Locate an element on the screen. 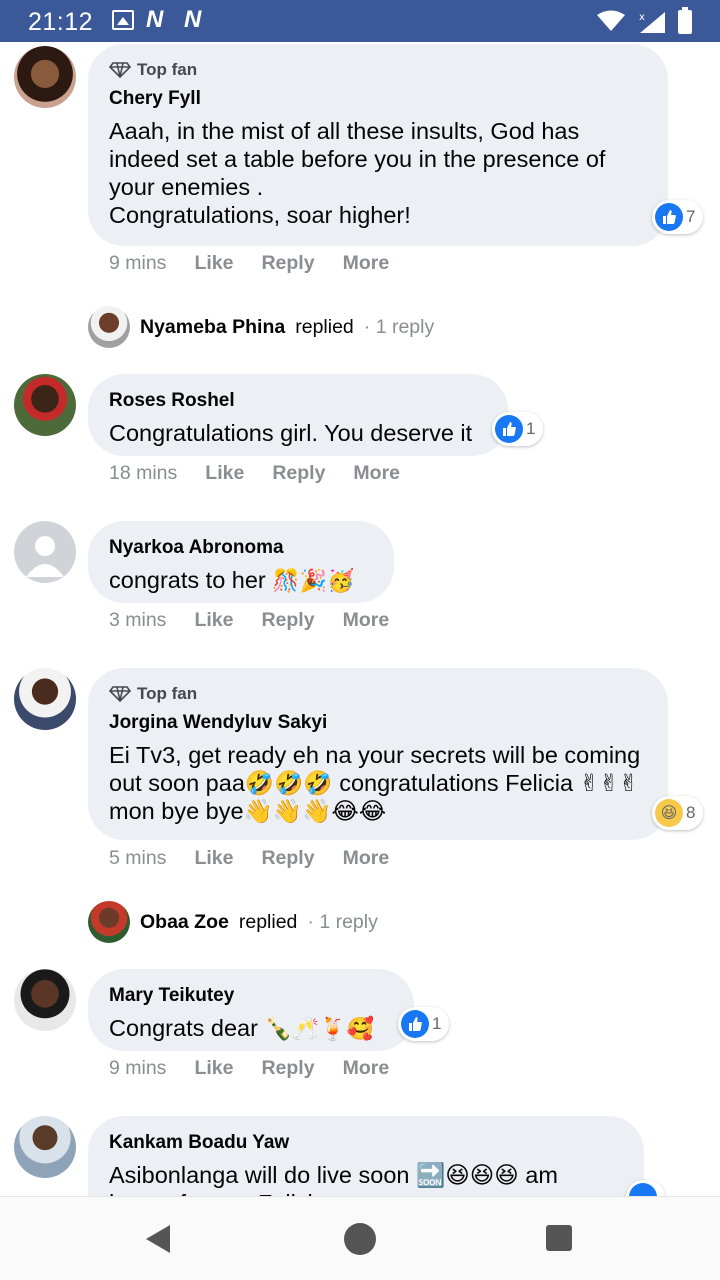 This screenshot has height=1280, width=720. comment-actions: 18 mins Like Reply More is located at coordinates (268, 473).